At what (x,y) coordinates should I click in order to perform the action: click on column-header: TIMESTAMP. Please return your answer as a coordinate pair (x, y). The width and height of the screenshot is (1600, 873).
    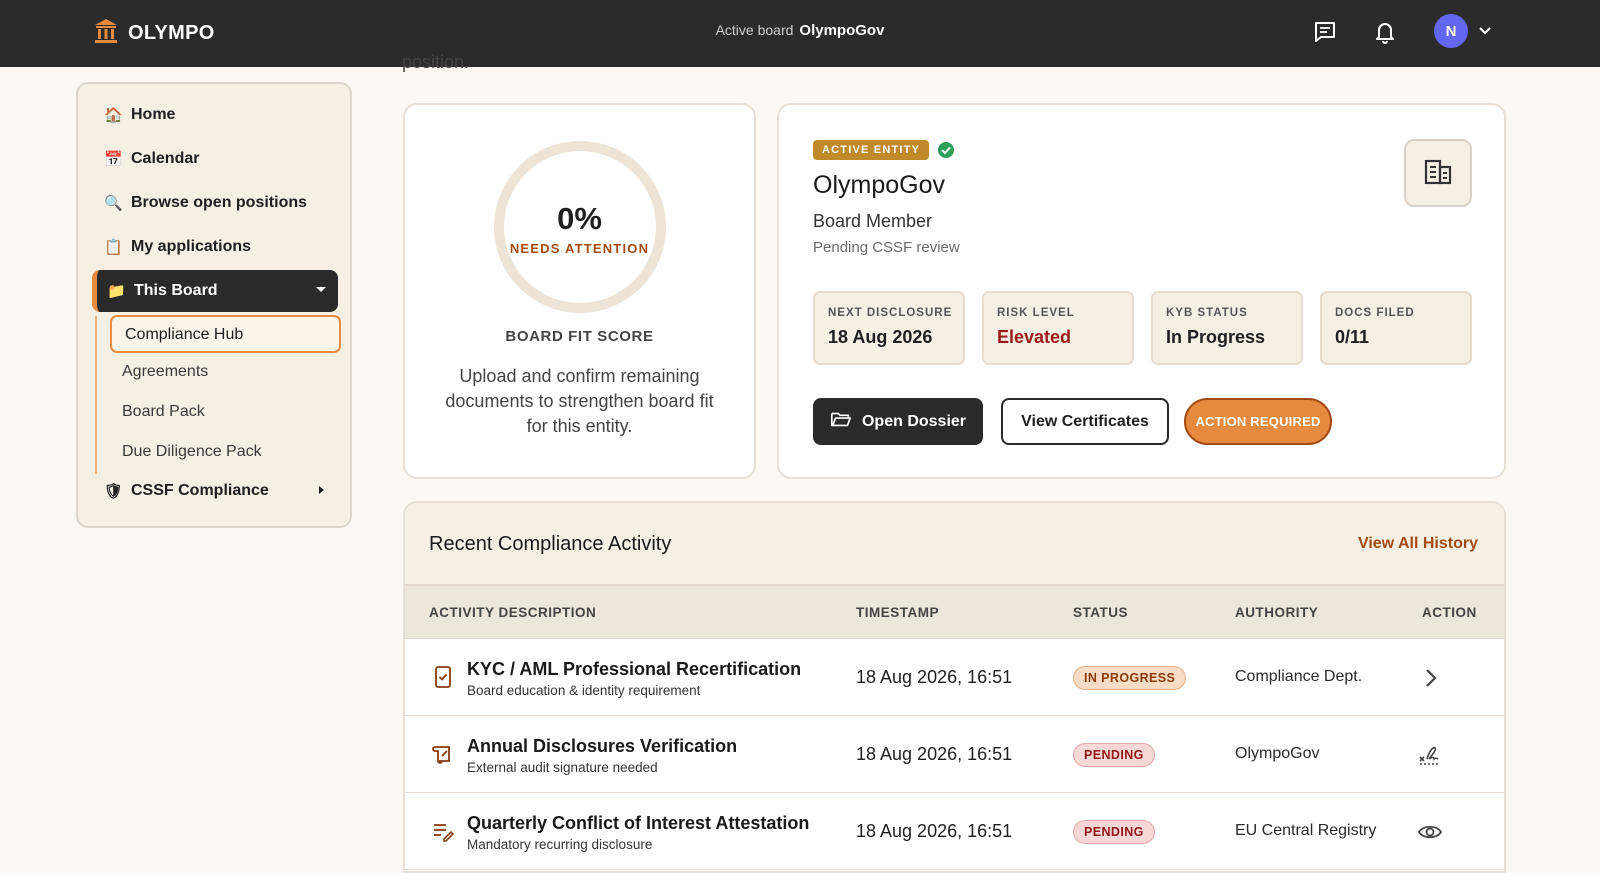
    Looking at the image, I should click on (897, 612).